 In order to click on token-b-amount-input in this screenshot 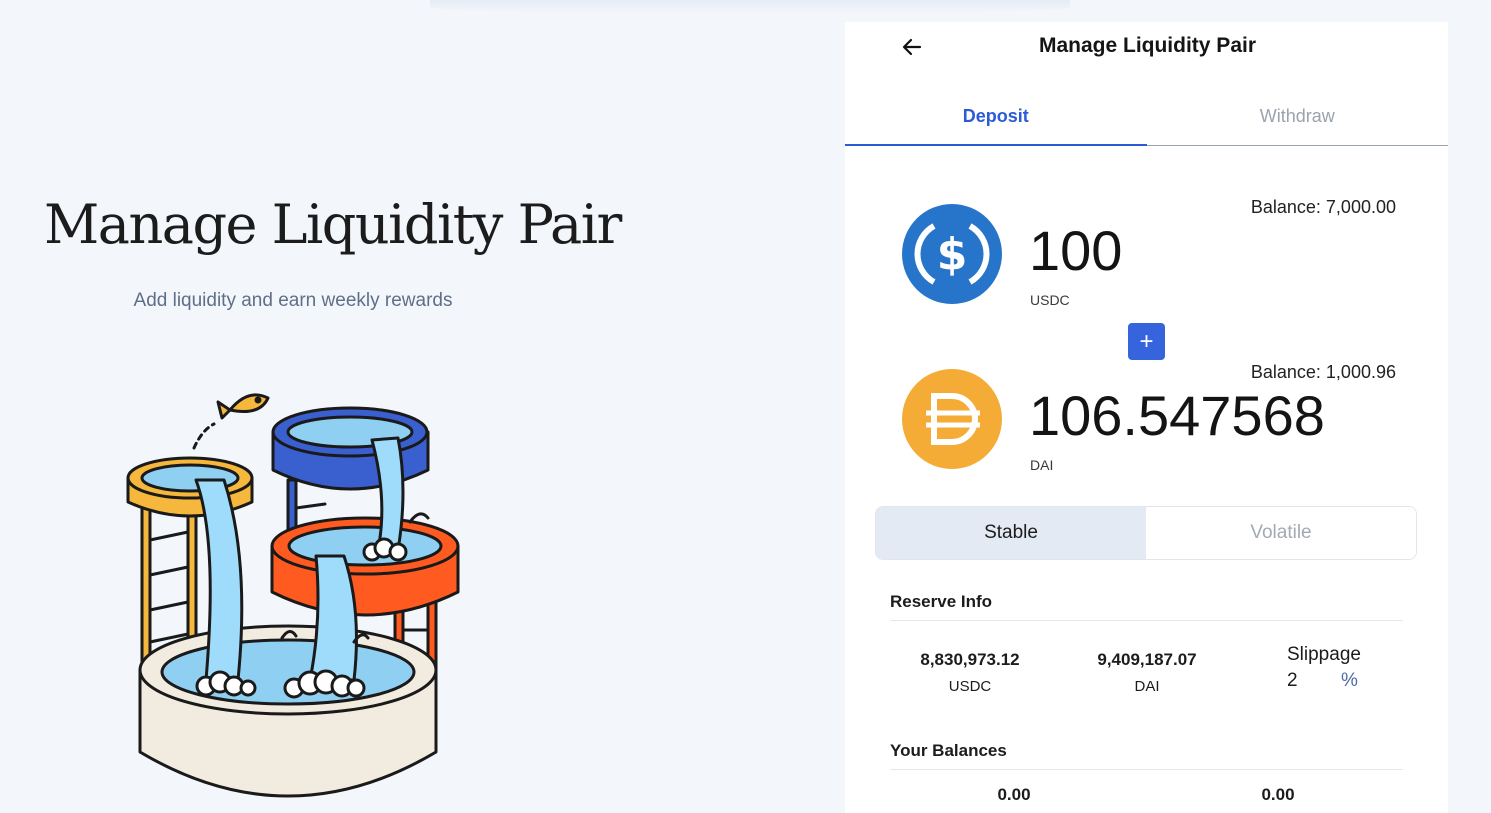, I will do `click(1219, 415)`.